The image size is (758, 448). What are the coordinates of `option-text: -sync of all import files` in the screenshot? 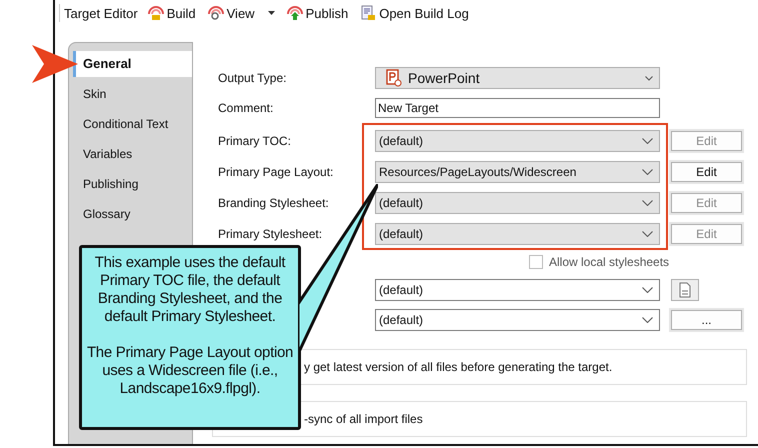 It's located at (363, 419).